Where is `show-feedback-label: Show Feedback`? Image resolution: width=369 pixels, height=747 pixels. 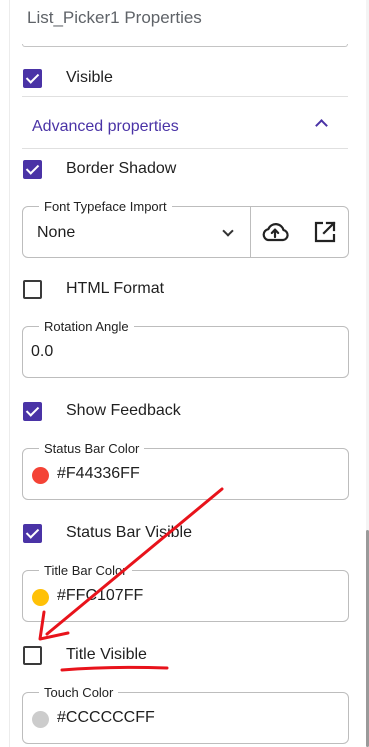
show-feedback-label: Show Feedback is located at coordinates (123, 410).